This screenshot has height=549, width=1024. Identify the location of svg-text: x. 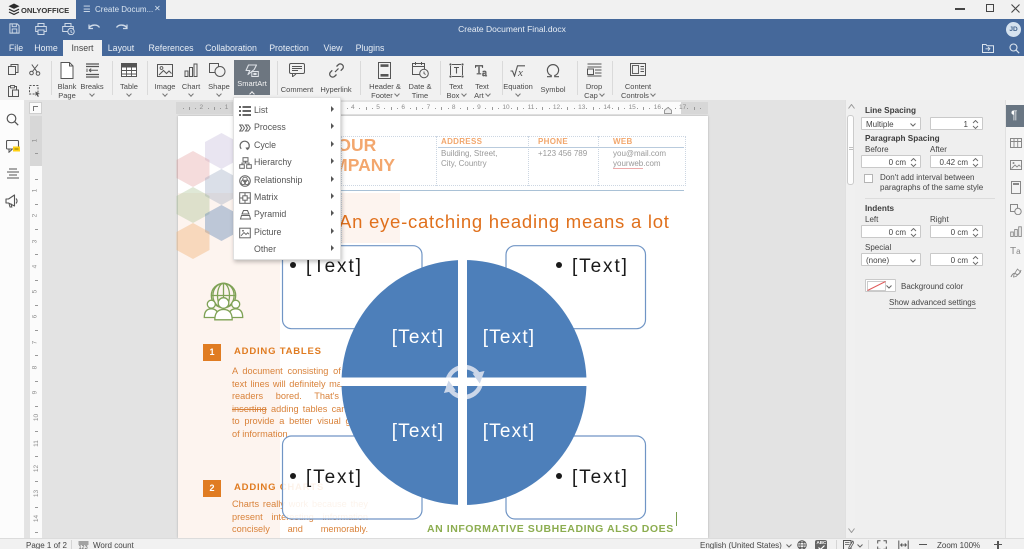
(520, 72).